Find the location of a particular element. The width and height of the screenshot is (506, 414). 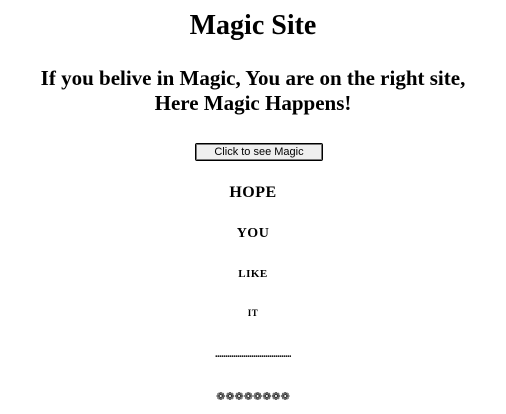

flower-ornament-row: ❁❁❁❁❁❁❁❁ is located at coordinates (253, 396).